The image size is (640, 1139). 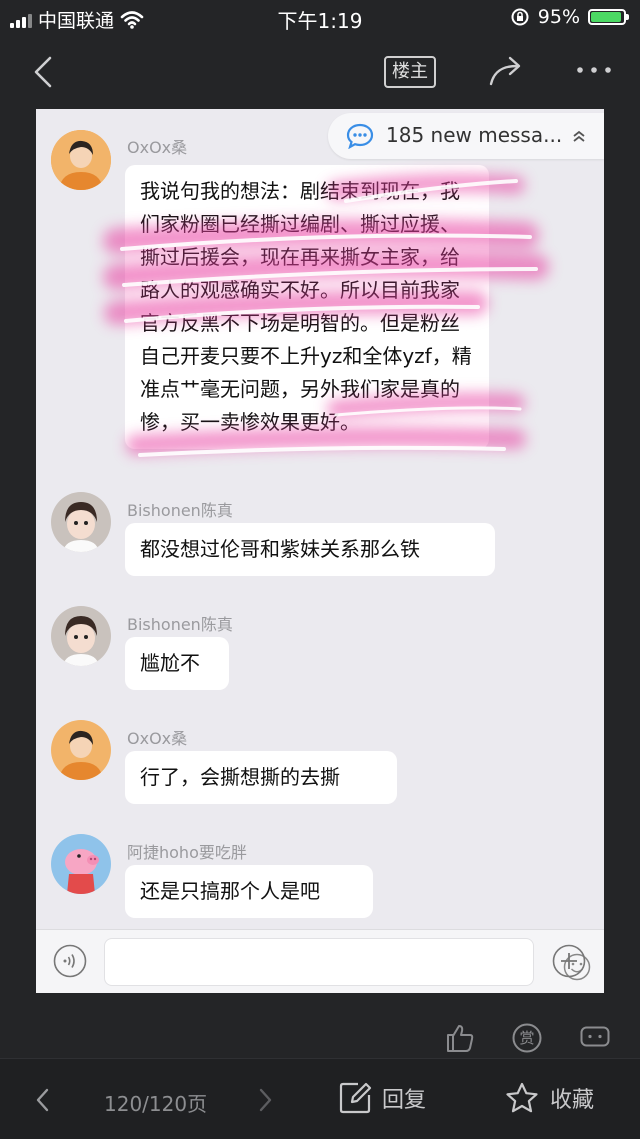 I want to click on more-dots-icon, so click(x=594, y=70).